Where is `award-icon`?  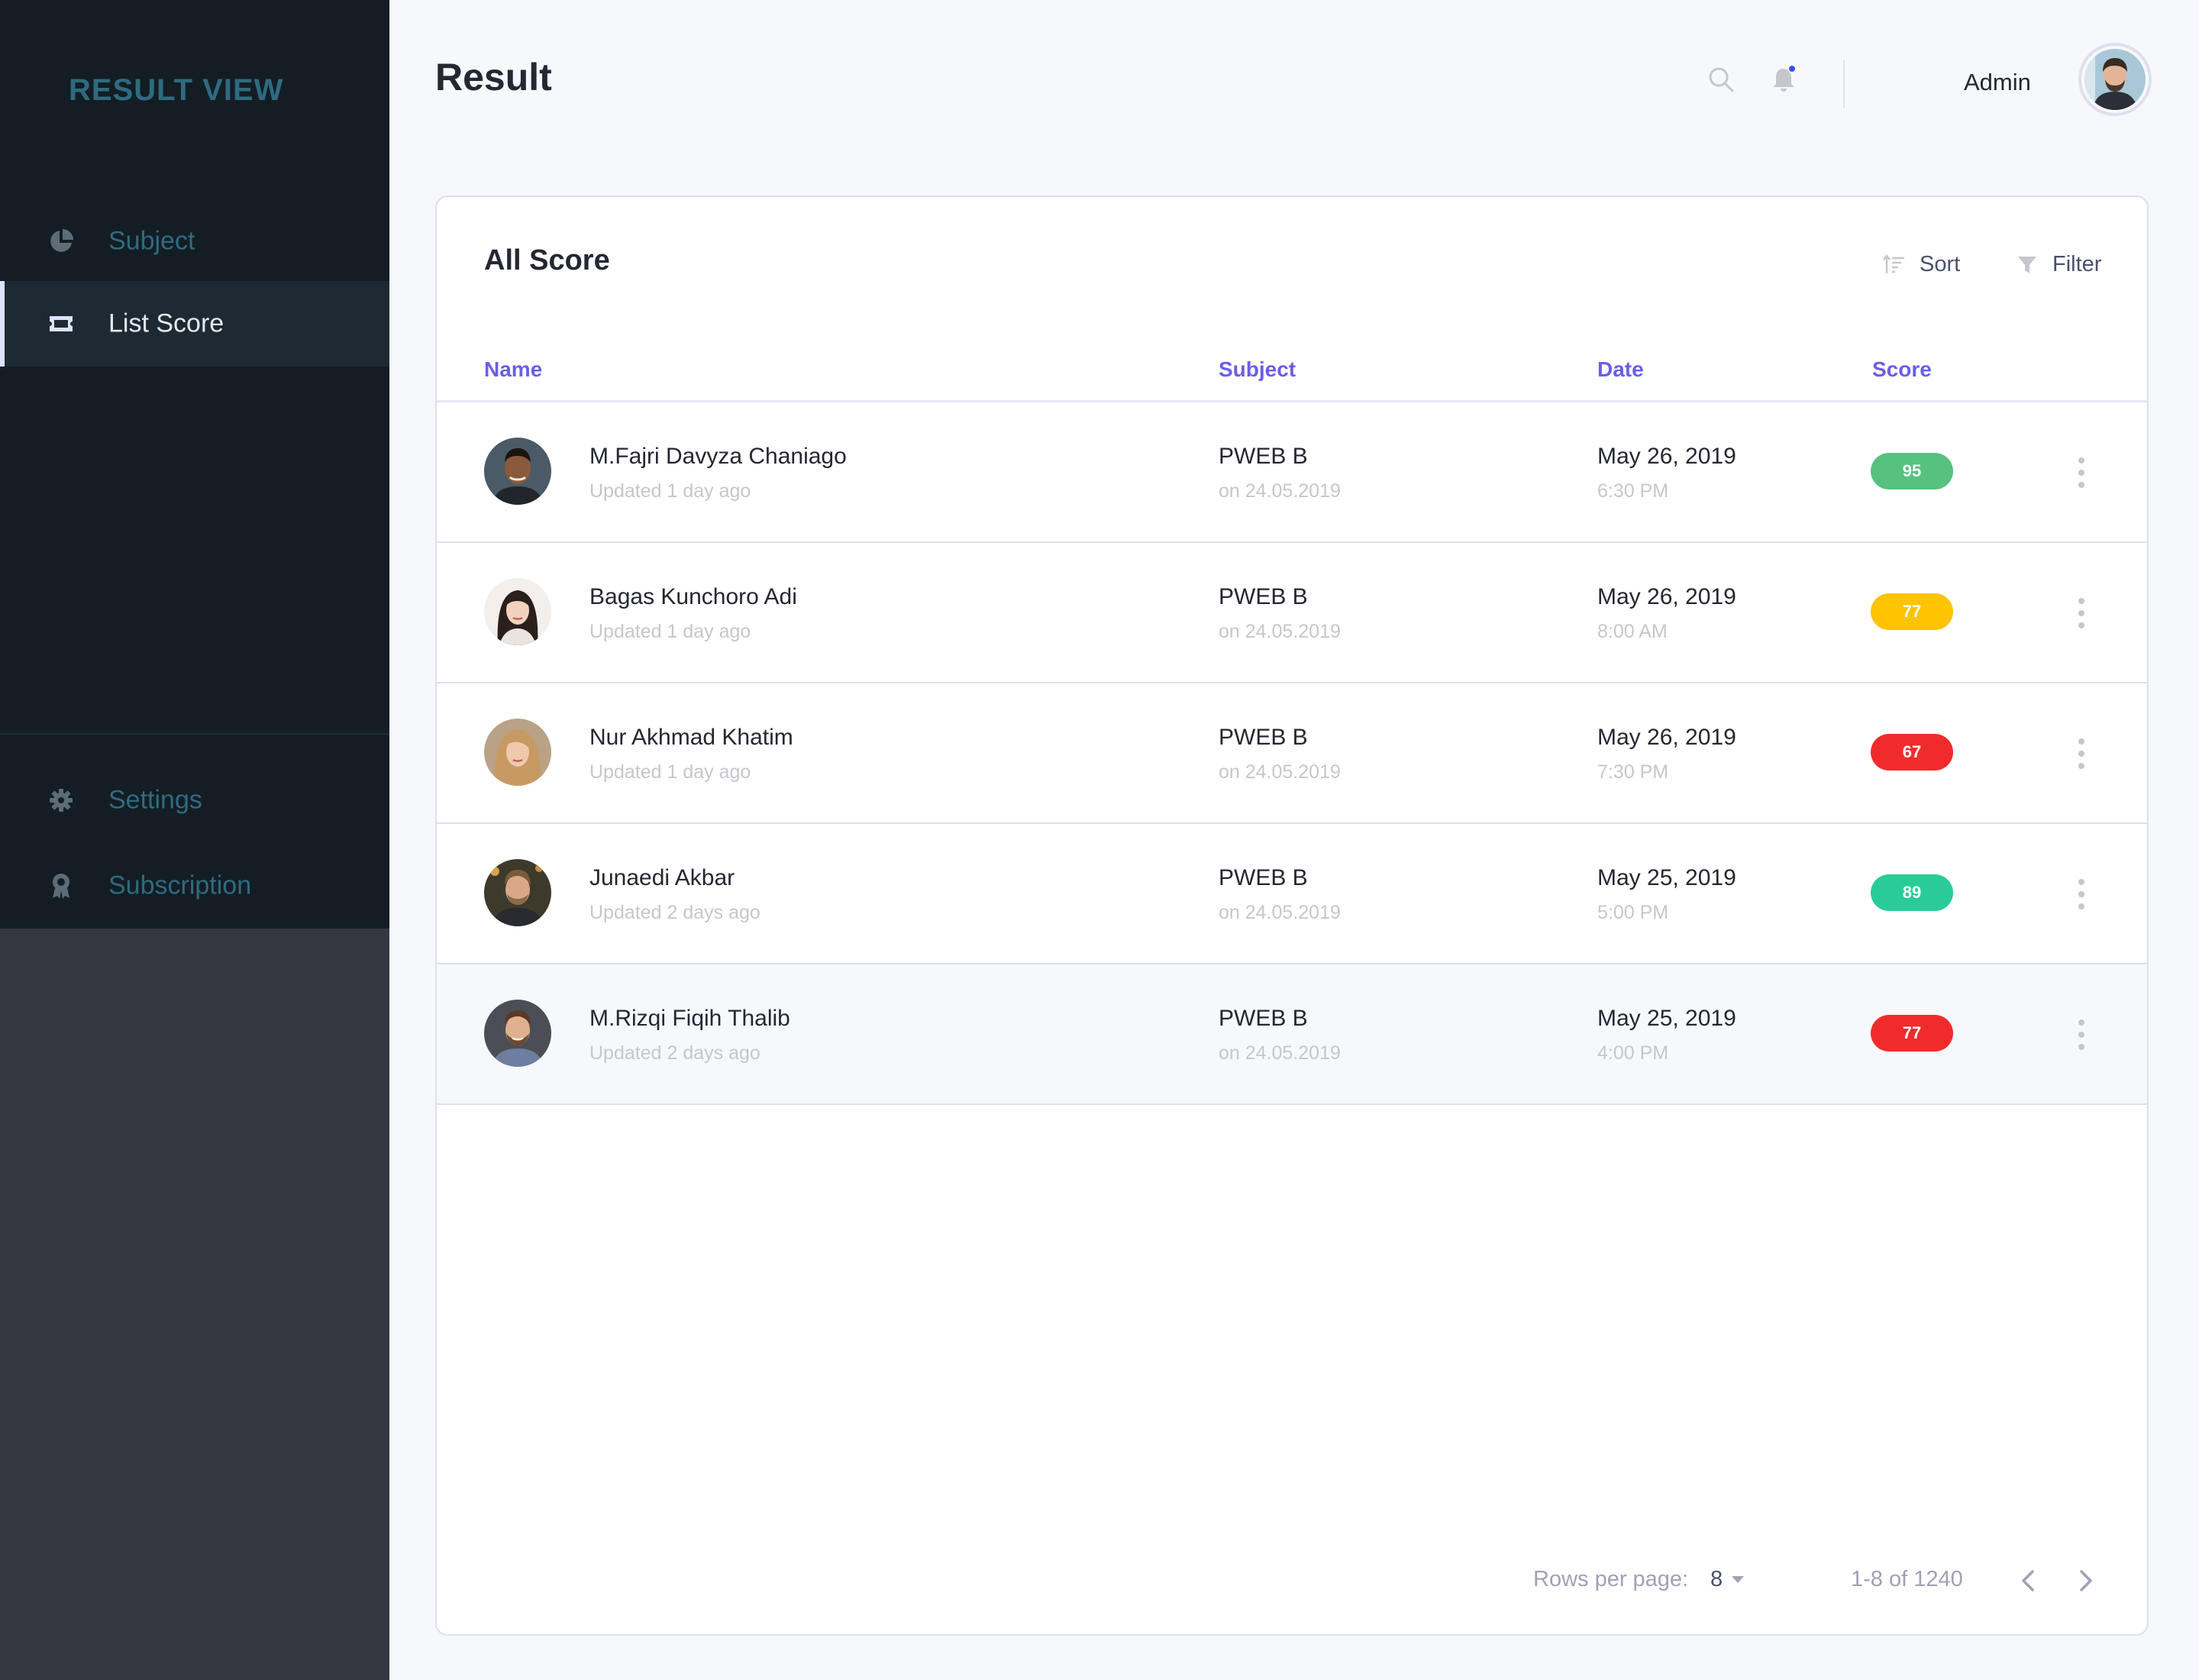 award-icon is located at coordinates (61, 886).